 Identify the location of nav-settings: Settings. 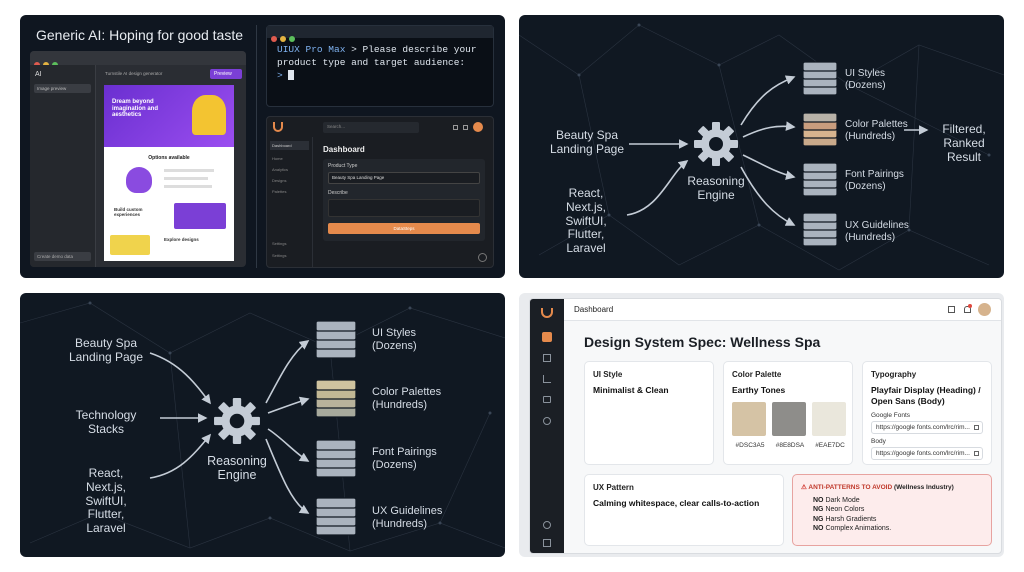
(279, 243).